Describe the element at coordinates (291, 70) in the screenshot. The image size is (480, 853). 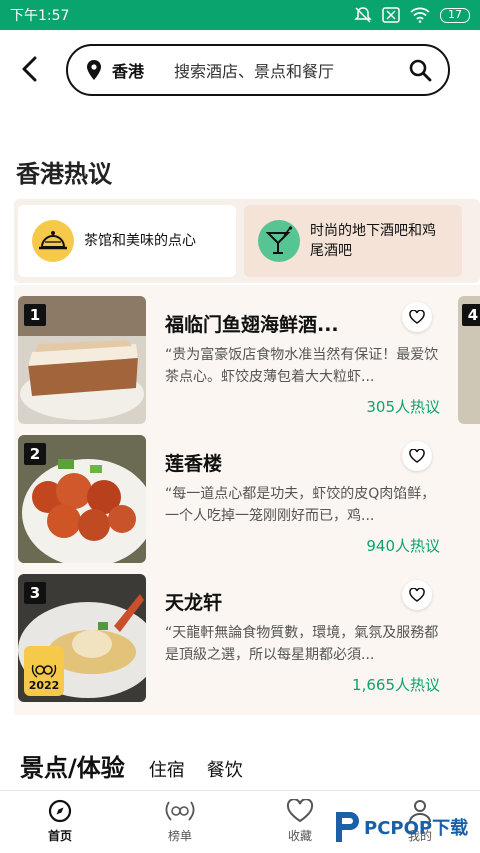
I see `search-input: 搜索酒店、景点和餐厅` at that location.